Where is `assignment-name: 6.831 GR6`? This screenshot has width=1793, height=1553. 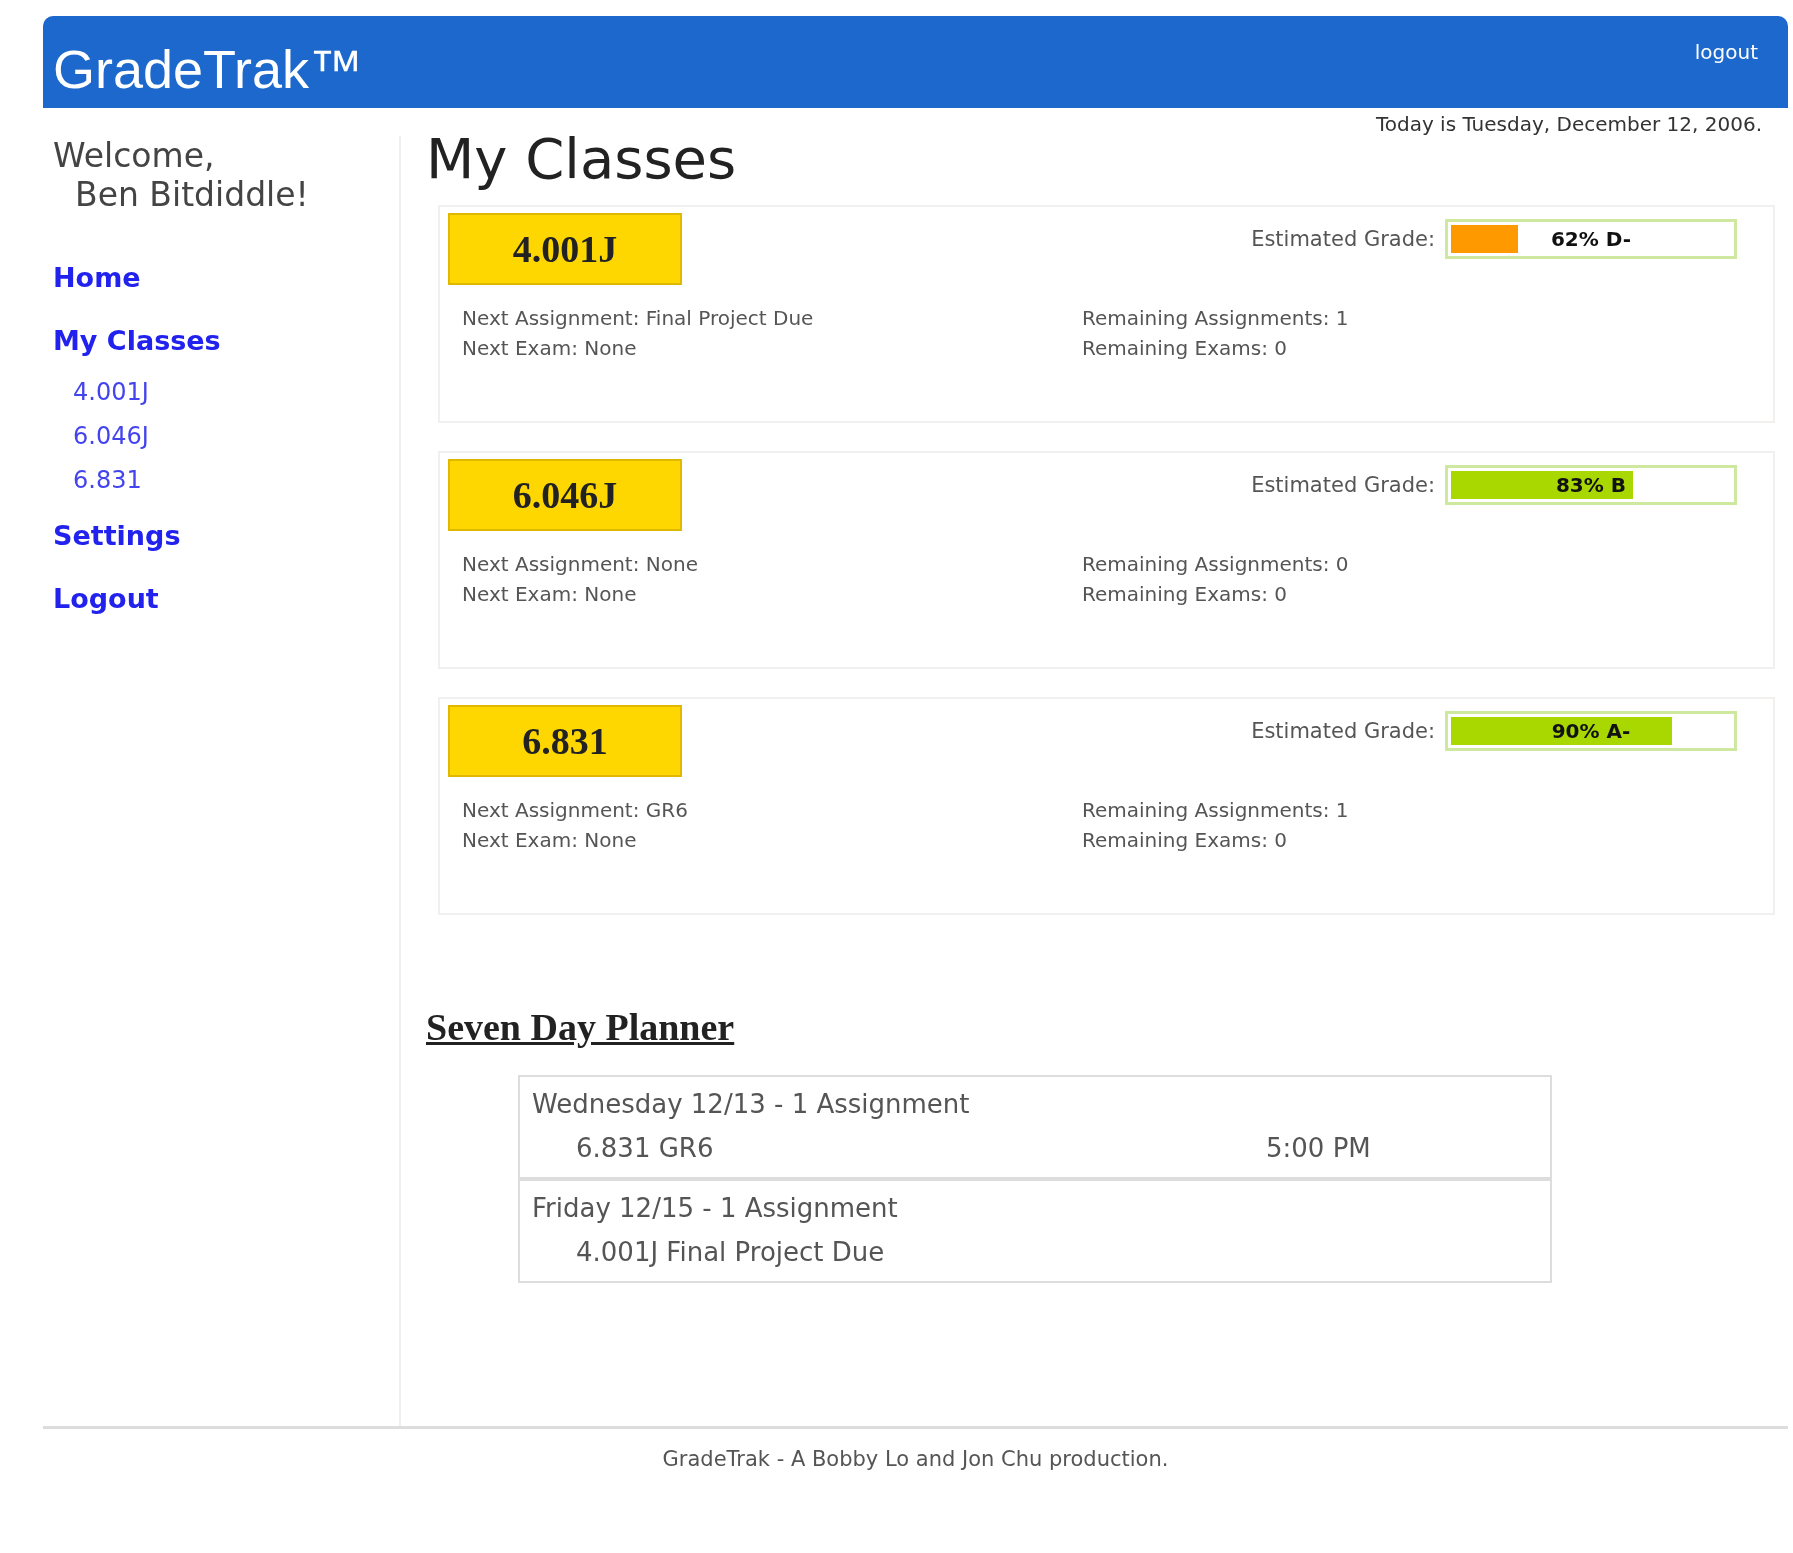
assignment-name: 6.831 GR6 is located at coordinates (645, 1148).